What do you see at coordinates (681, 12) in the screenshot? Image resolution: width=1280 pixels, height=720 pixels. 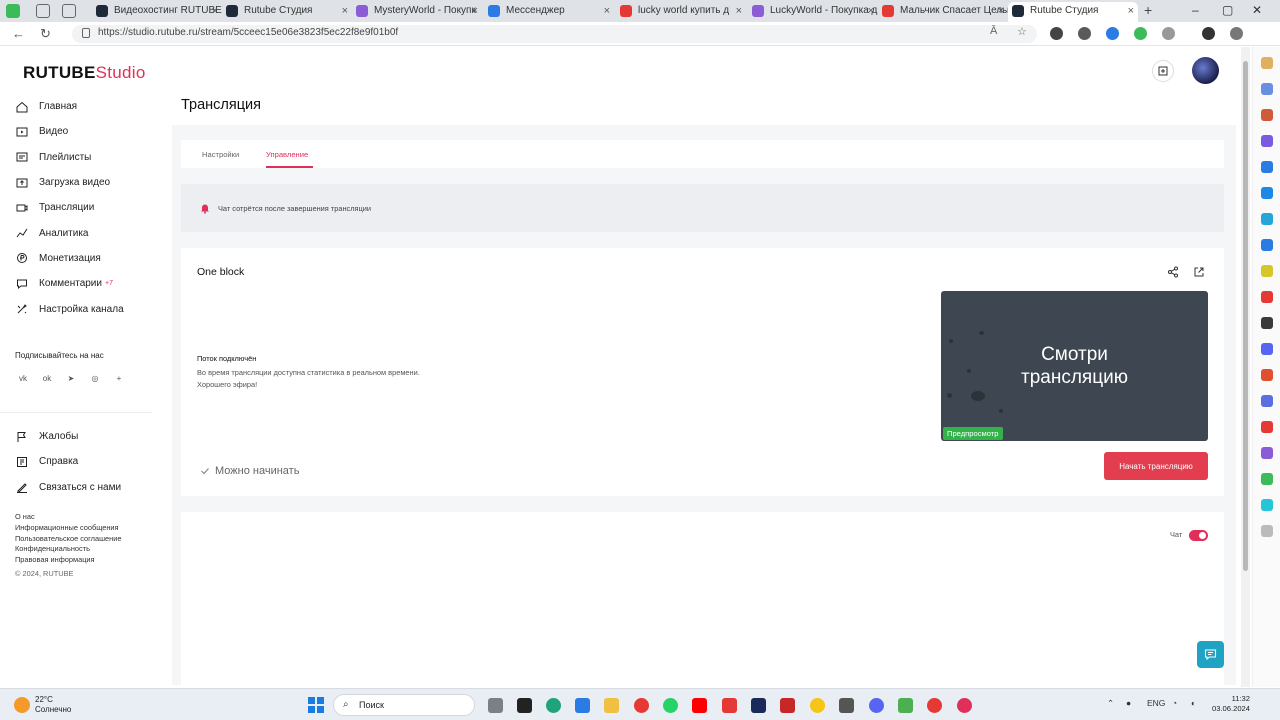 I see `browser-tab: lucky world купить д ×` at bounding box center [681, 12].